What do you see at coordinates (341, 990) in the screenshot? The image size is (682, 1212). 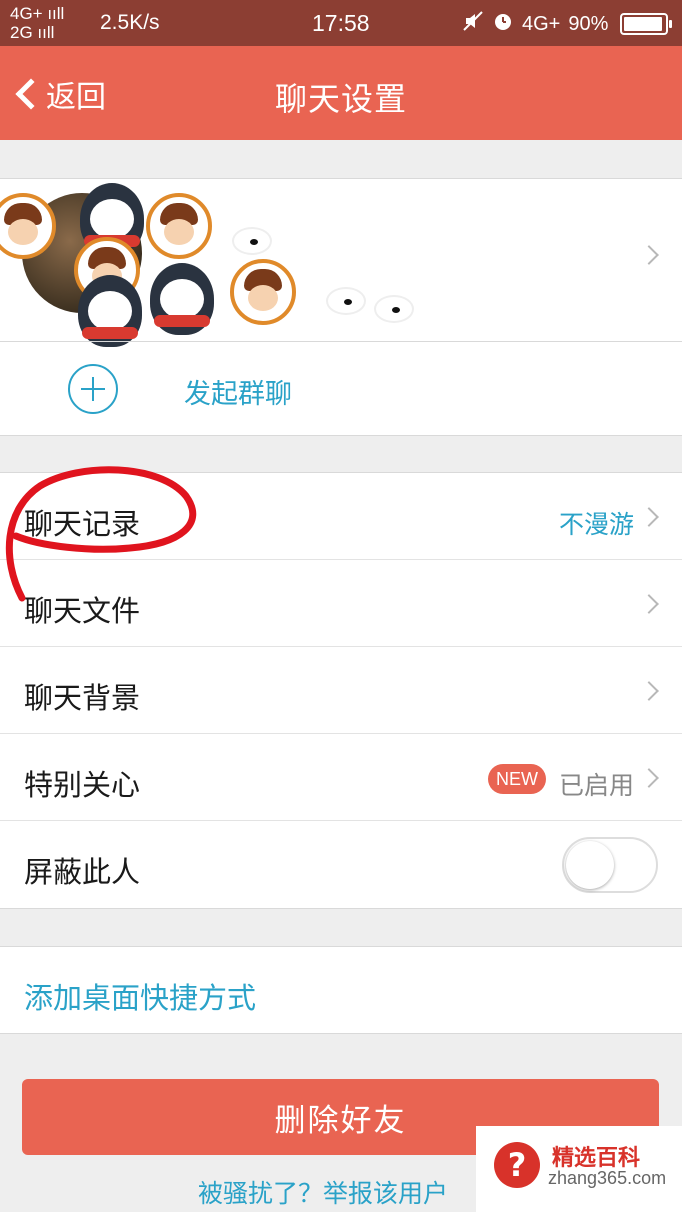 I see `add-shortcut-row: 添加桌面快捷方式` at bounding box center [341, 990].